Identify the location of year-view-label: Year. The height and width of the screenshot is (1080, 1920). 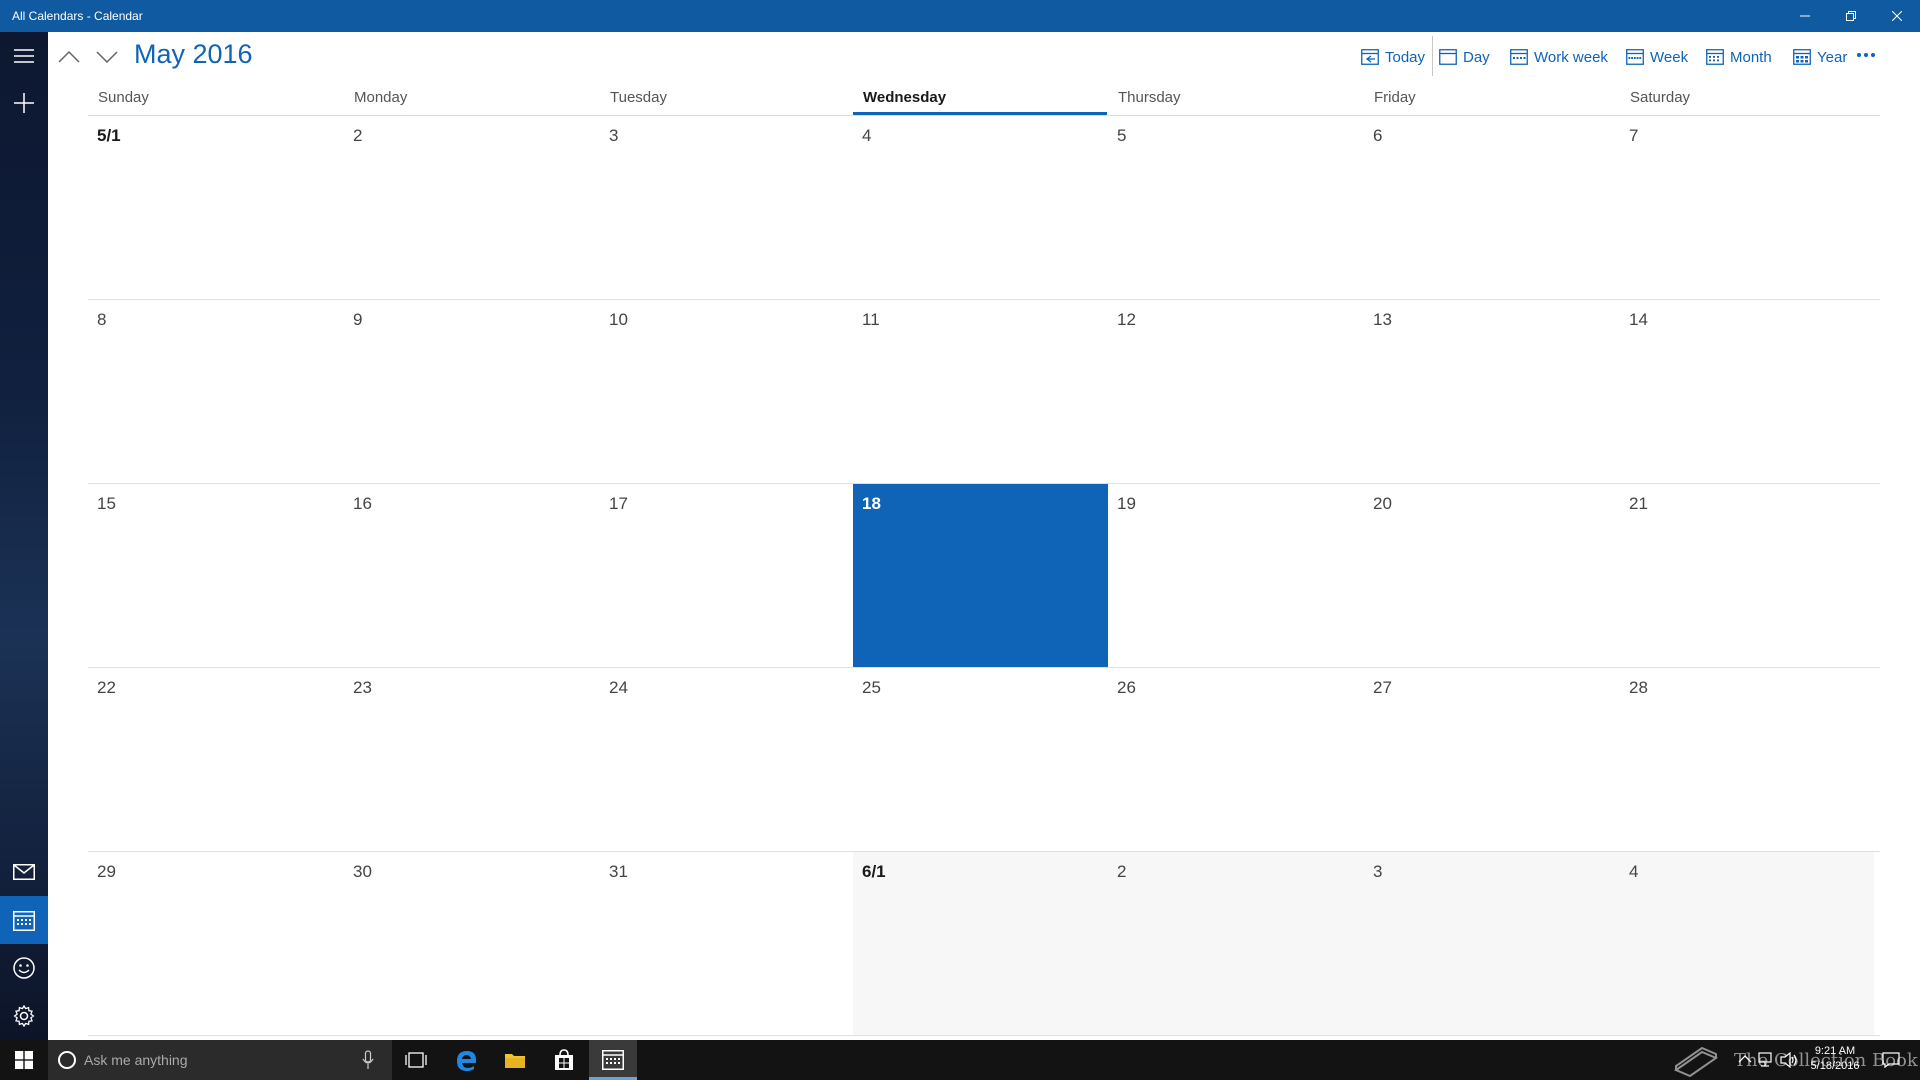
(1832, 57).